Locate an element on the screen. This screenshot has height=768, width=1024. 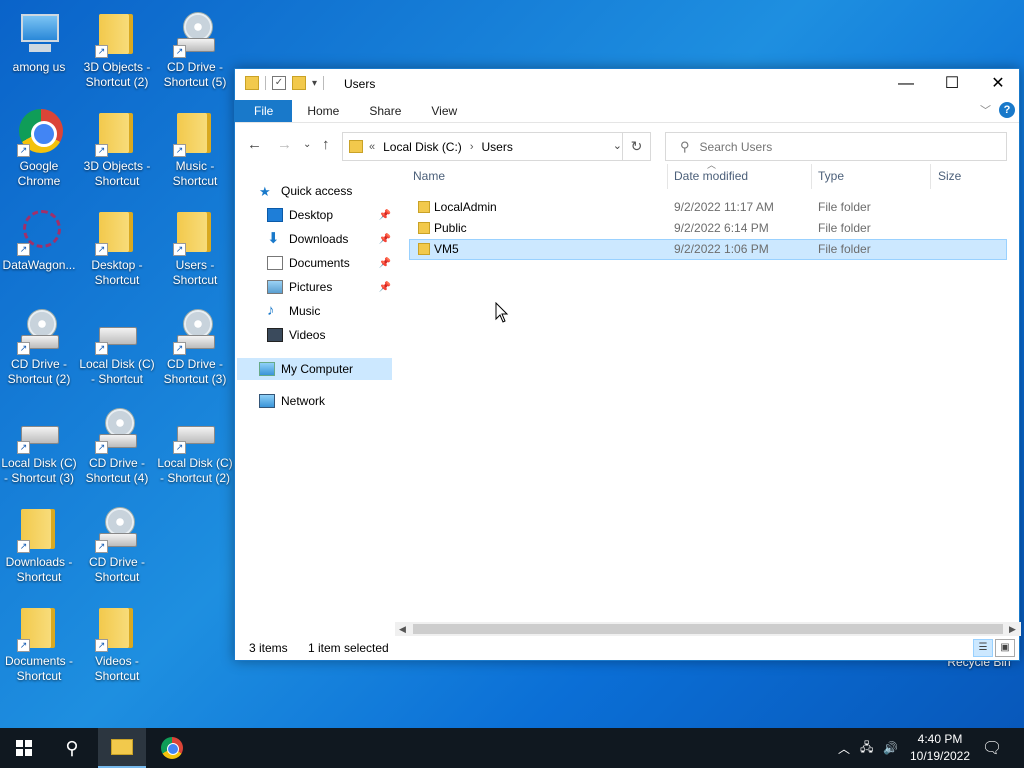
search-box: ⚲ is located at coordinates (836, 146).